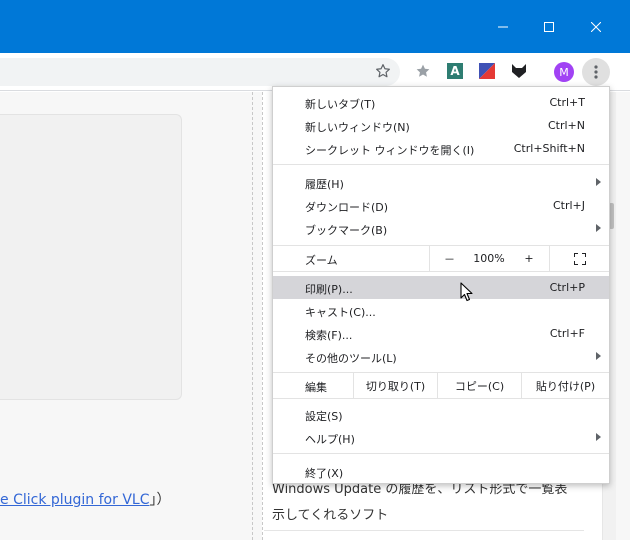 The height and width of the screenshot is (540, 630). What do you see at coordinates (441, 414) in the screenshot?
I see `menu-item-settings: 設定(S)` at bounding box center [441, 414].